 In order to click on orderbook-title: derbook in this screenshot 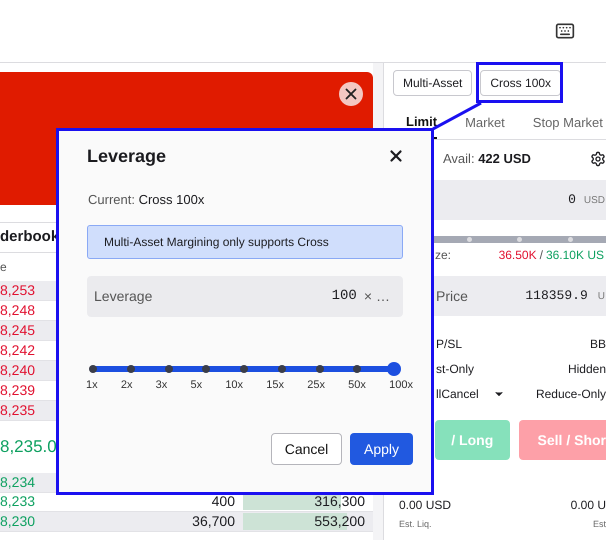, I will do `click(30, 237)`.